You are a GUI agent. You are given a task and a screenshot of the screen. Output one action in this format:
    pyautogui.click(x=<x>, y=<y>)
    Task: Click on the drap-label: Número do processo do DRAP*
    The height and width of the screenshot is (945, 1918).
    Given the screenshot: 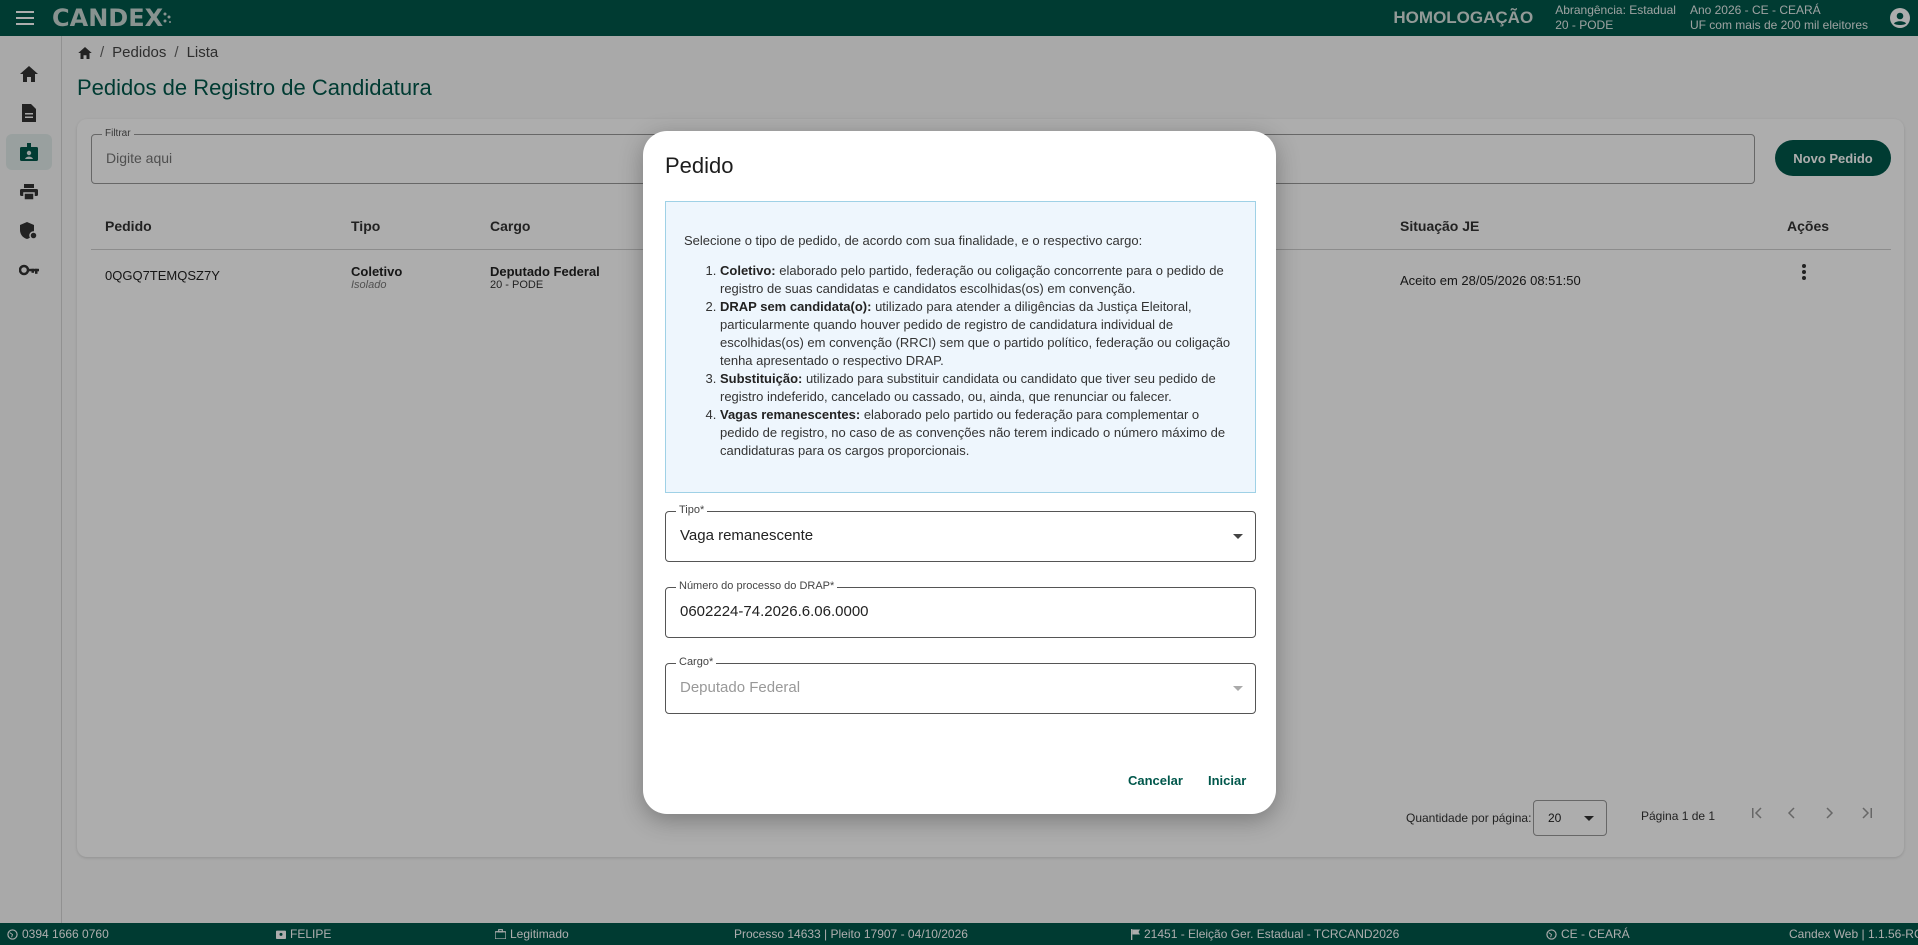 What is the action you would take?
    pyautogui.click(x=757, y=586)
    